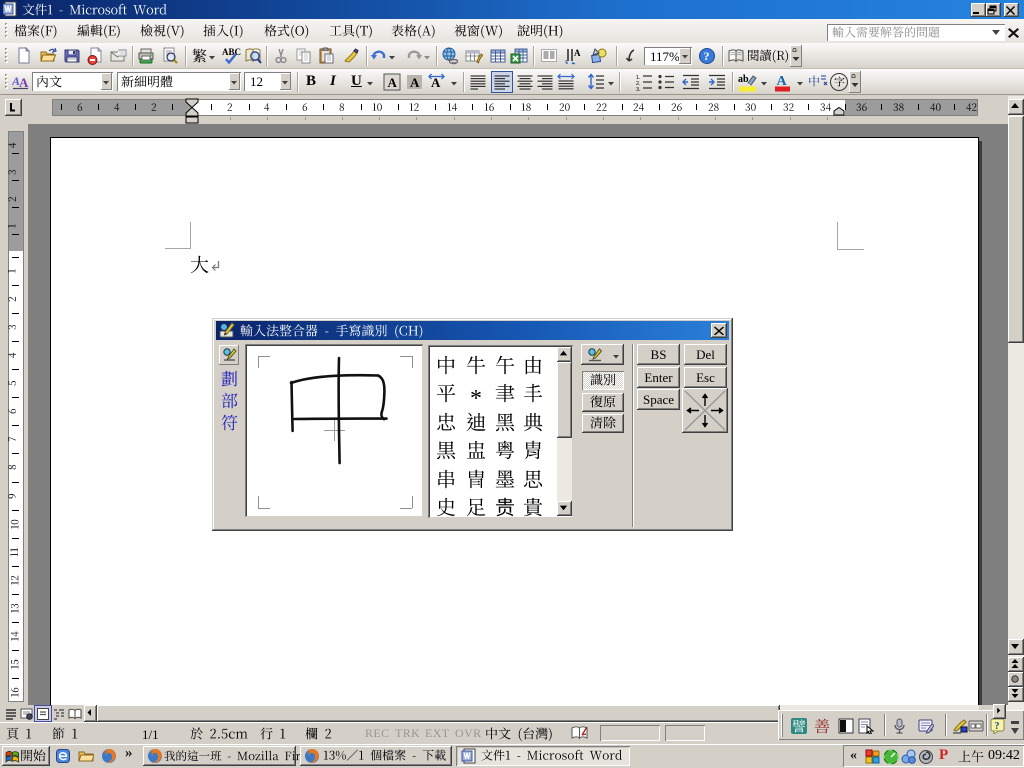 The width and height of the screenshot is (1024, 768). What do you see at coordinates (743, 79) in the screenshot?
I see `svg-text: ab` at bounding box center [743, 79].